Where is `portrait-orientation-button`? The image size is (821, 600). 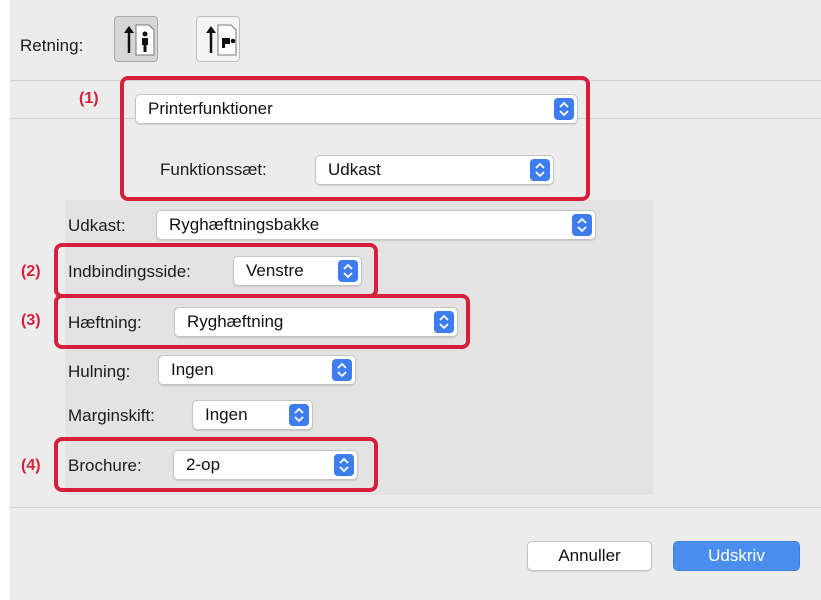
portrait-orientation-button is located at coordinates (136, 39).